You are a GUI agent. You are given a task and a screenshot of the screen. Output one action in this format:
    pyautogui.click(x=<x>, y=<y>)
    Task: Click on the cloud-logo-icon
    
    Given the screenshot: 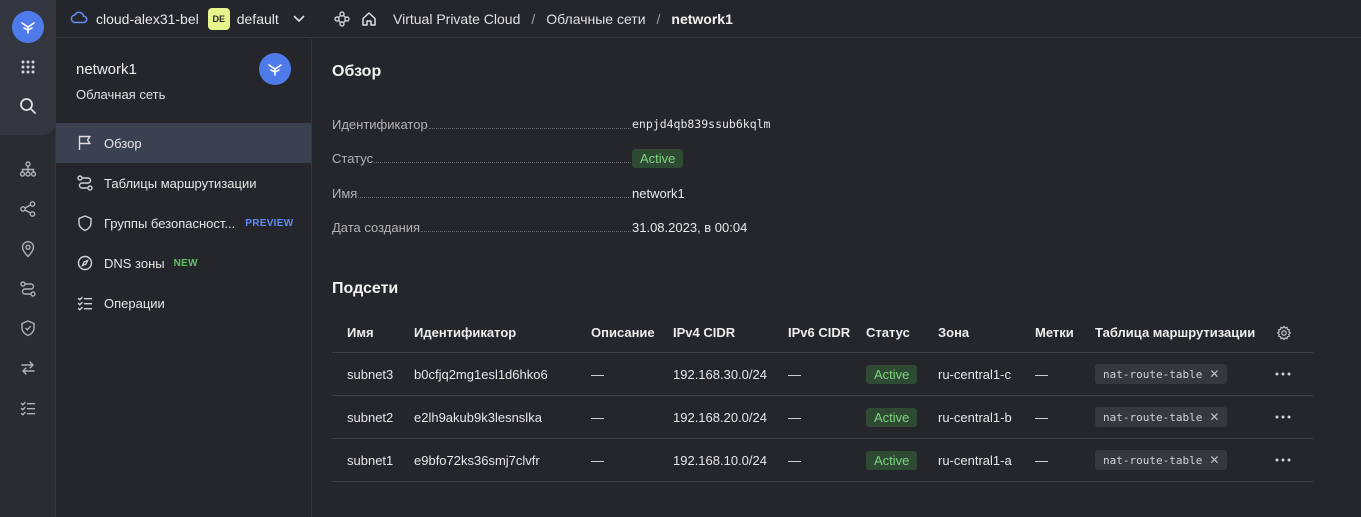 What is the action you would take?
    pyautogui.click(x=28, y=27)
    